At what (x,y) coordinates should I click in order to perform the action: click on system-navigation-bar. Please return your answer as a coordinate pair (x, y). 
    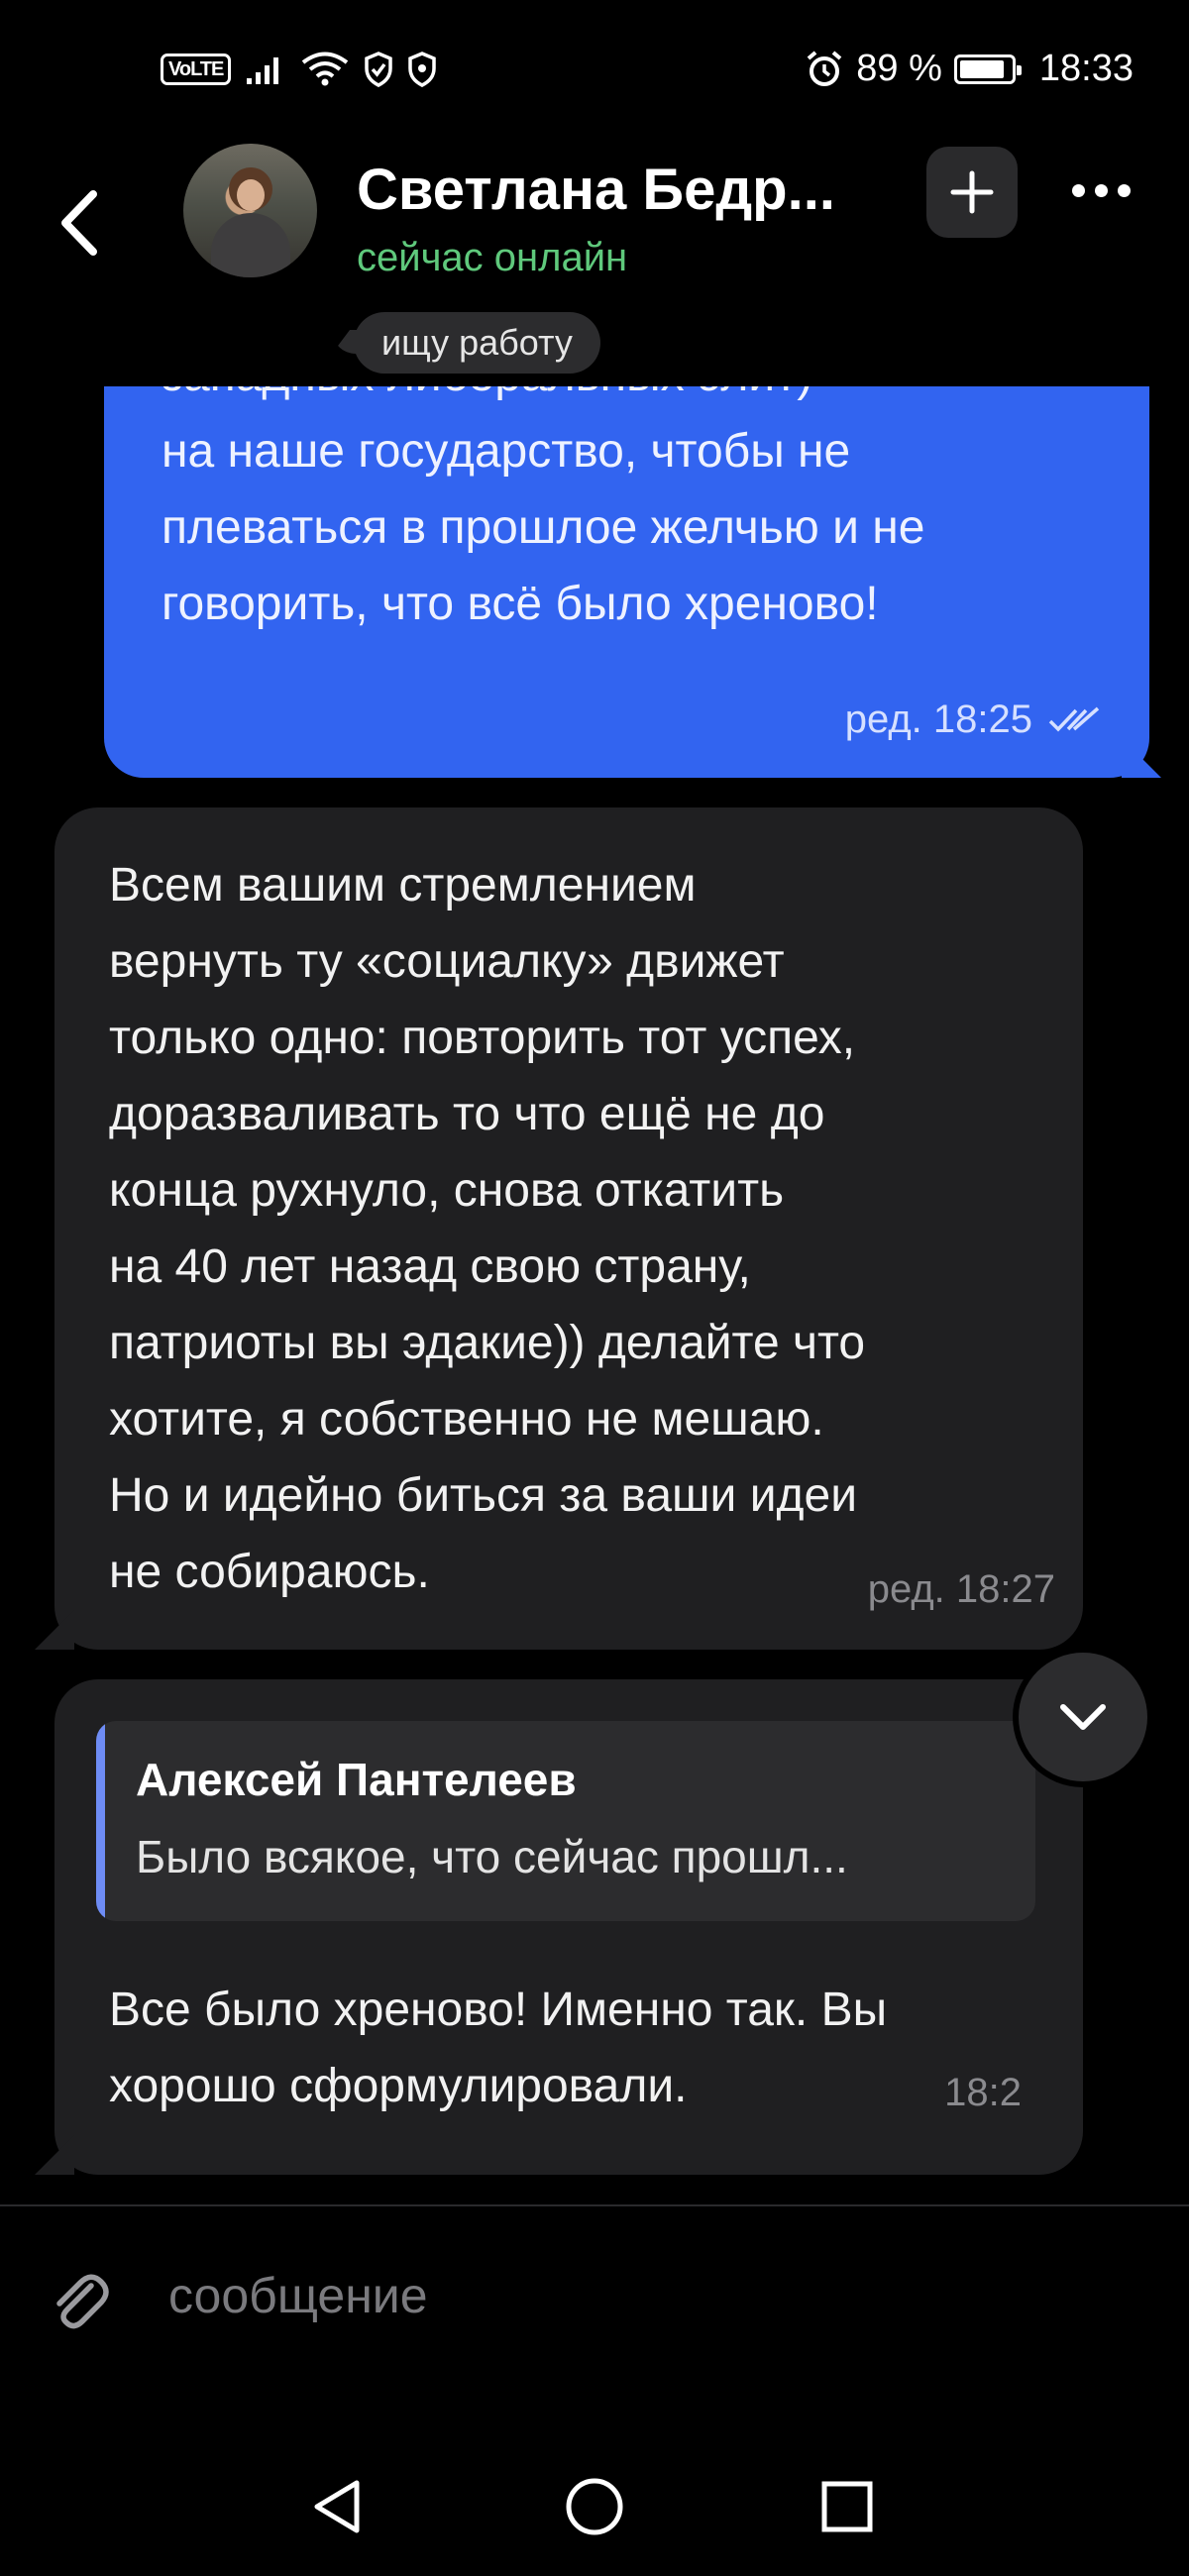
    Looking at the image, I should click on (594, 2496).